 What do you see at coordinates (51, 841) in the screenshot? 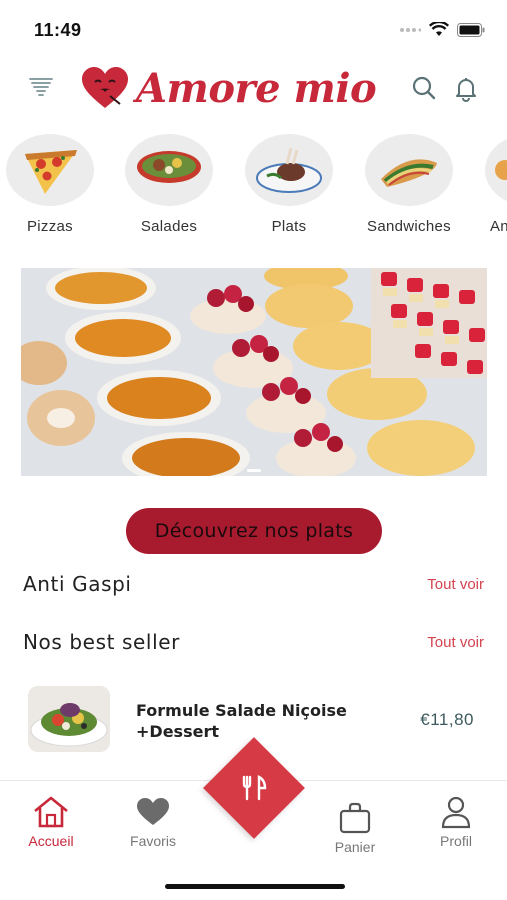
I see `nav-label: Accueil` at bounding box center [51, 841].